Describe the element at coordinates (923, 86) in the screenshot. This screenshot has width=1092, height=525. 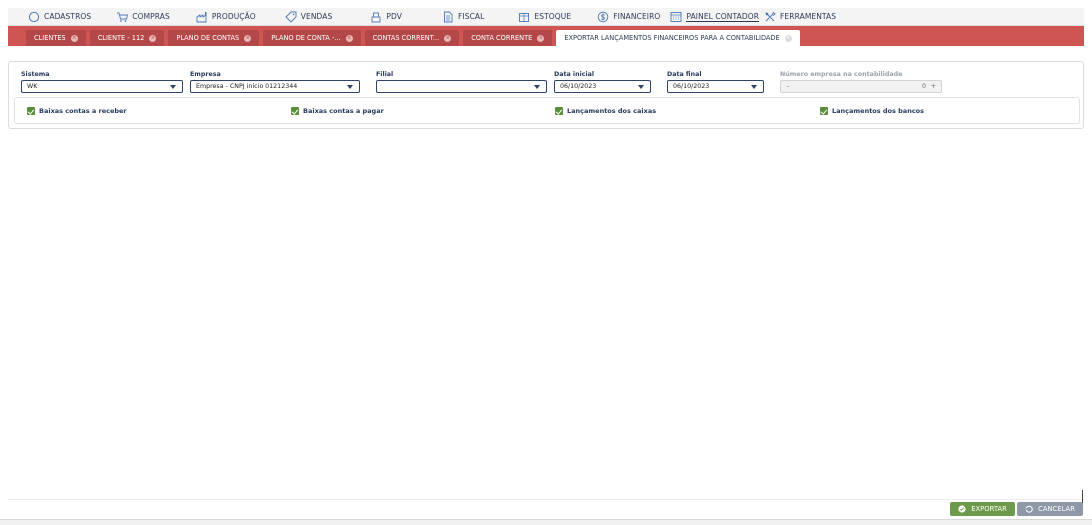
I see `numero-empresa-value: 0` at that location.